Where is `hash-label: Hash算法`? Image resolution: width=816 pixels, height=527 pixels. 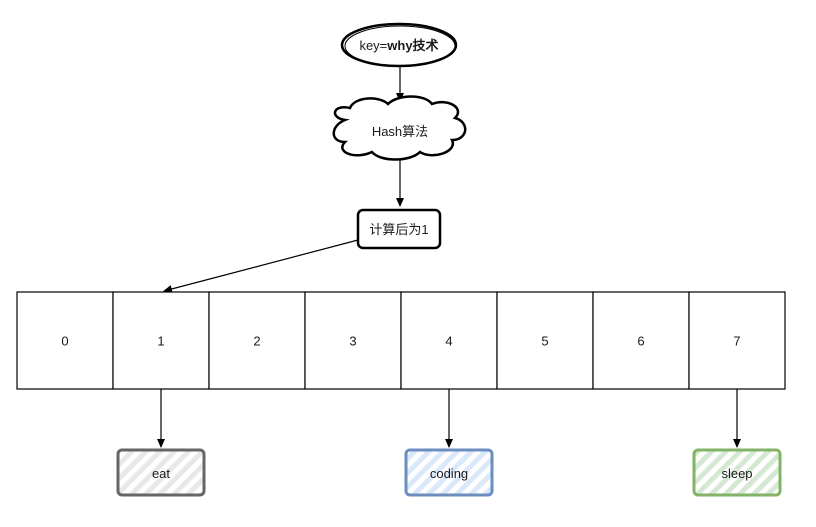 hash-label: Hash算法 is located at coordinates (400, 131).